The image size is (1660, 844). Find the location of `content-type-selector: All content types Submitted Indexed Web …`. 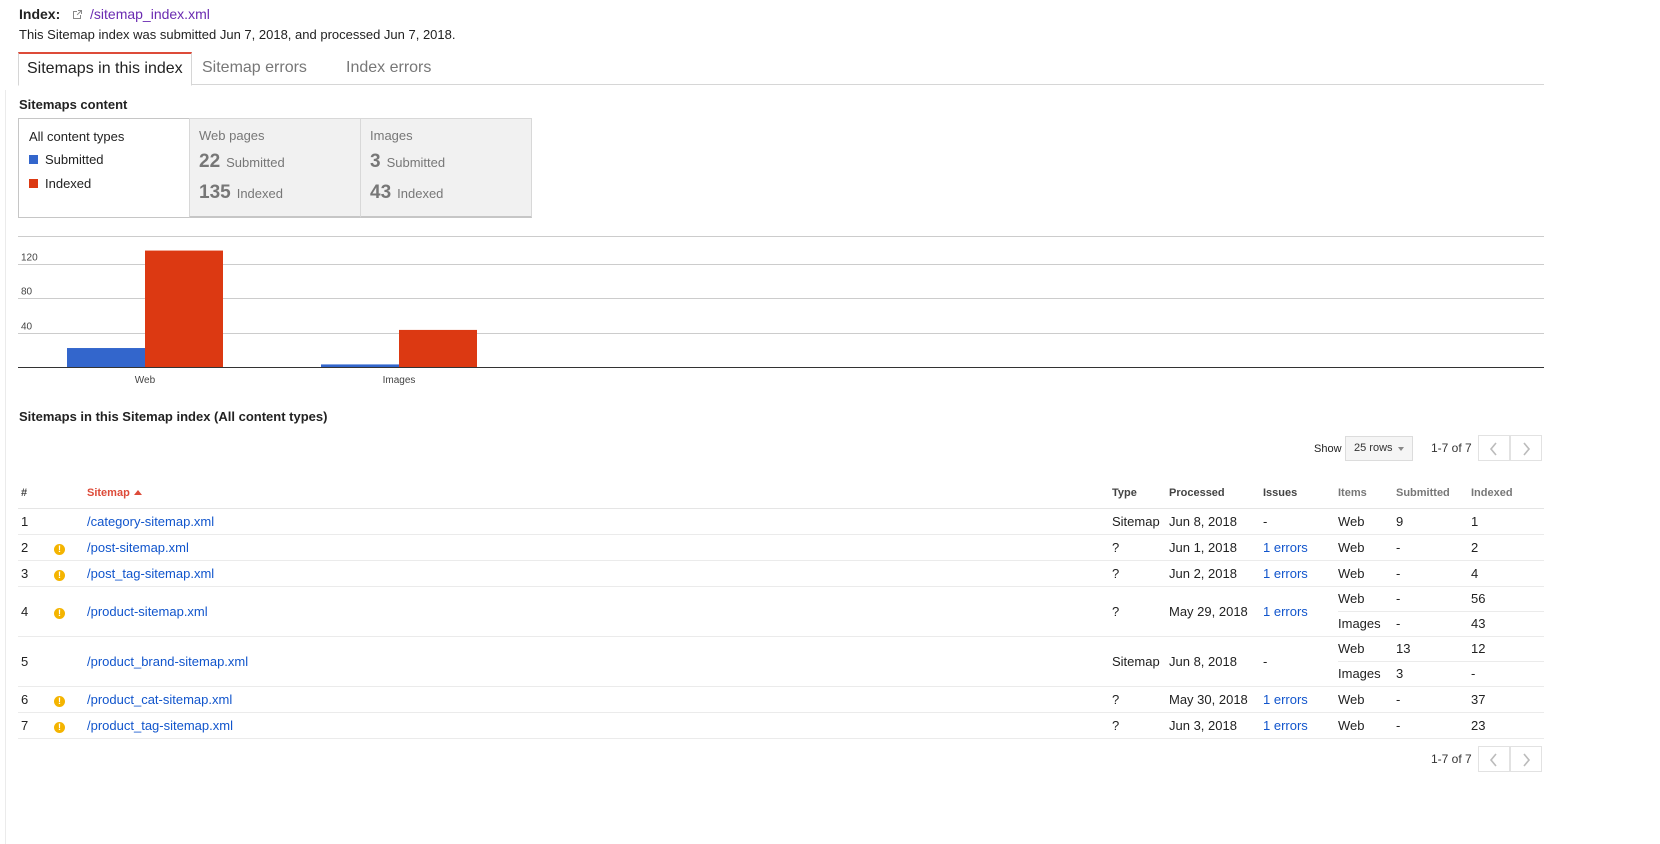

content-type-selector: All content types Submitted Indexed Web … is located at coordinates (277, 168).